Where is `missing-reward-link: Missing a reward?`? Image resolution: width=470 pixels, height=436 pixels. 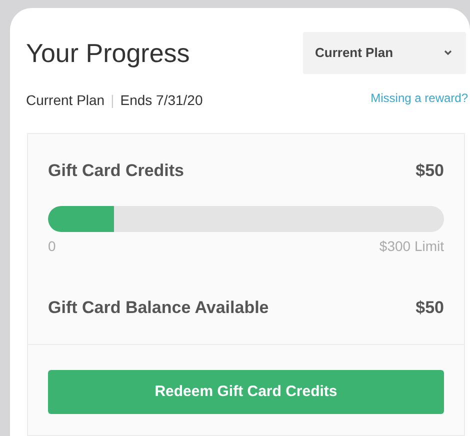
missing-reward-link: Missing a reward? is located at coordinates (419, 97).